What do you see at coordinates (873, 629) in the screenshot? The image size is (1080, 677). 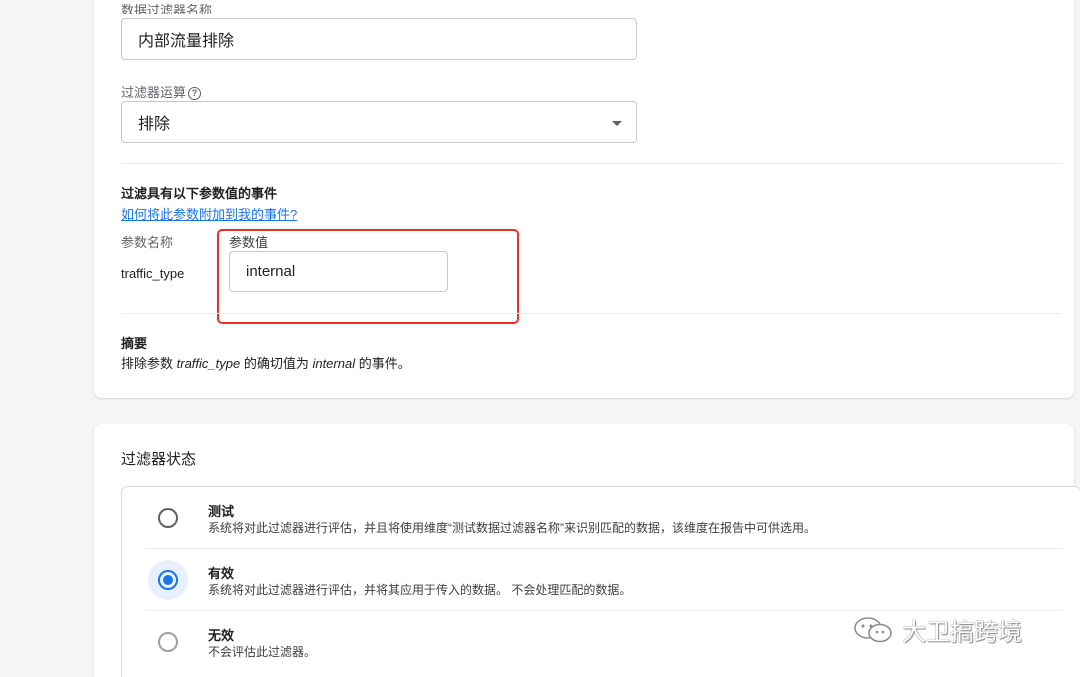 I see `wechat-icon` at bounding box center [873, 629].